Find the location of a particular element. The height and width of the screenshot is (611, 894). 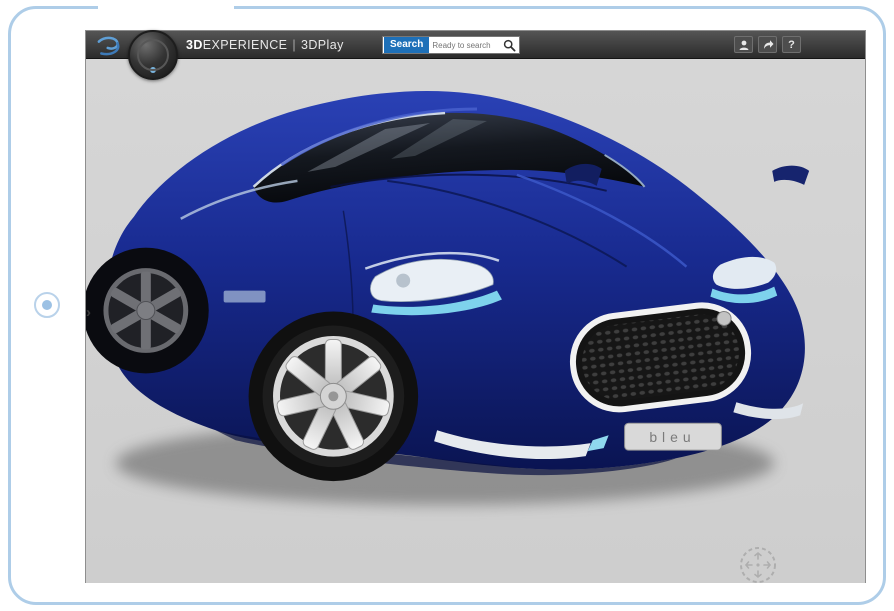

device-camera-dot is located at coordinates (47, 305).